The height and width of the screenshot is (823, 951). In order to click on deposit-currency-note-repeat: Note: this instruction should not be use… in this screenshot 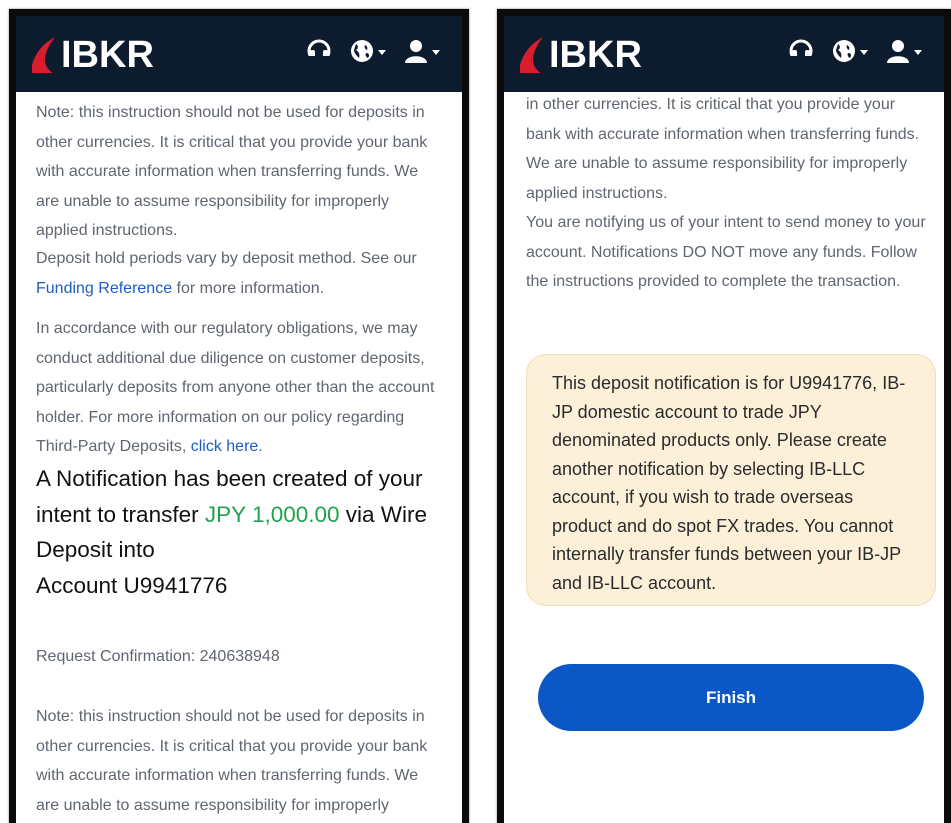, I will do `click(232, 761)`.